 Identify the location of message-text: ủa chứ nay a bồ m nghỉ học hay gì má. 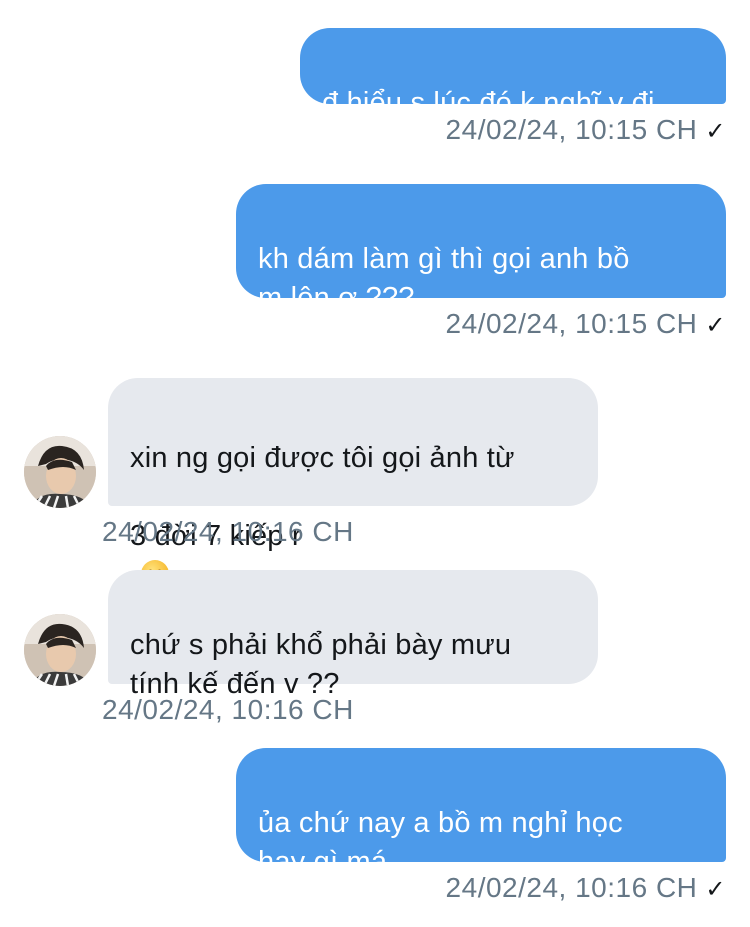
(440, 842).